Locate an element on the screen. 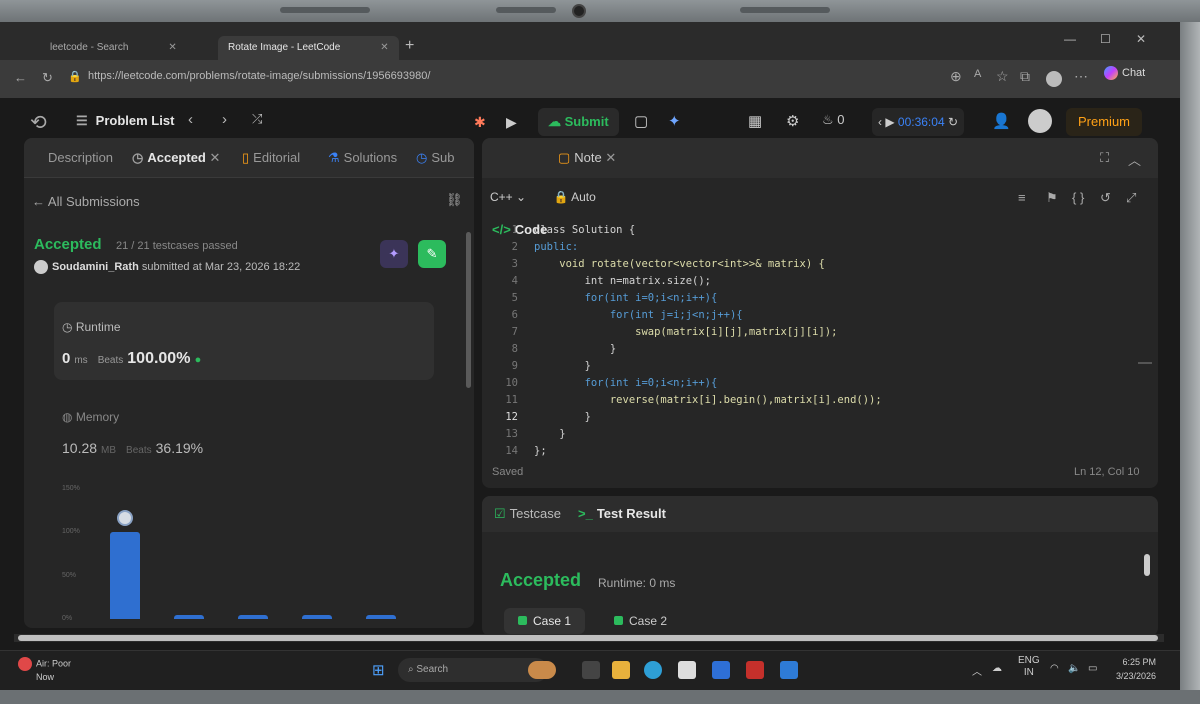 This screenshot has width=1200, height=704. air-quality-icon is located at coordinates (25, 664).